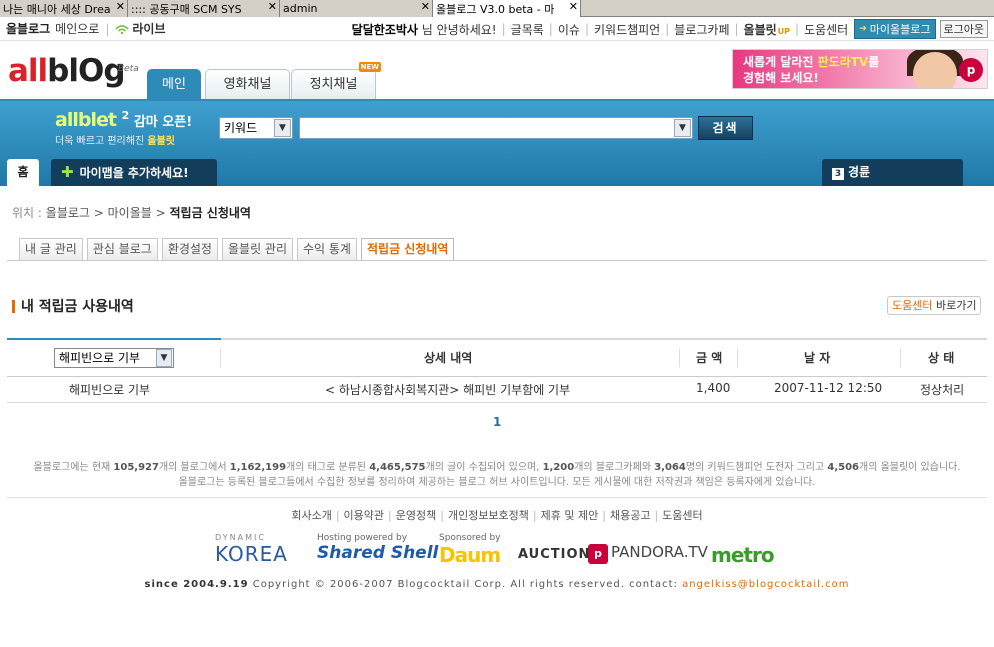 Image resolution: width=994 pixels, height=647 pixels. Describe the element at coordinates (713, 388) in the screenshot. I see `cell-amount: 1,400` at that location.